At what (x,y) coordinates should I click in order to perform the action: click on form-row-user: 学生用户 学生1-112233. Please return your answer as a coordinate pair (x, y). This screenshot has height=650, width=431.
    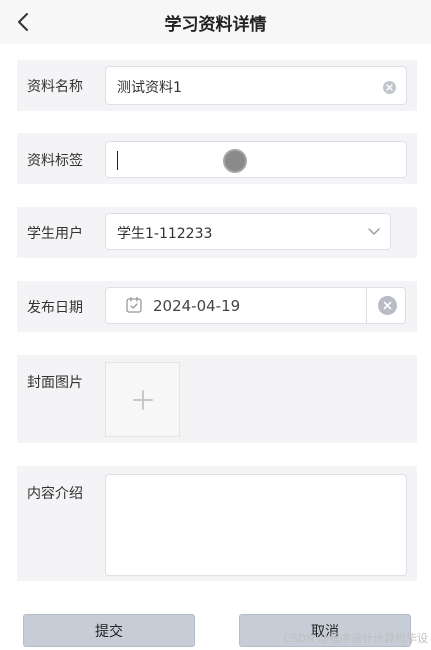
    Looking at the image, I should click on (217, 232).